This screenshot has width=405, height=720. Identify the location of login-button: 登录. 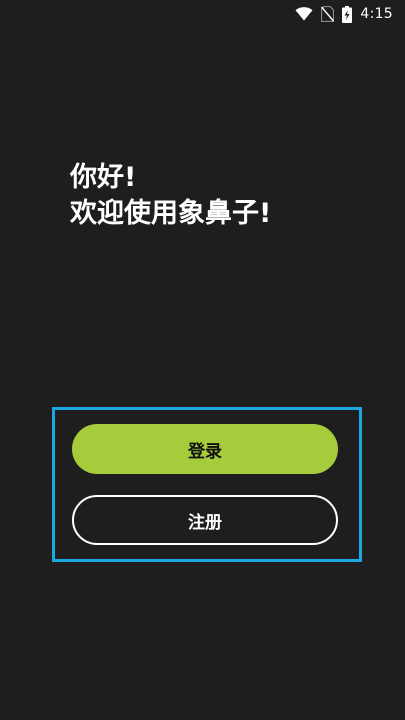
(205, 449).